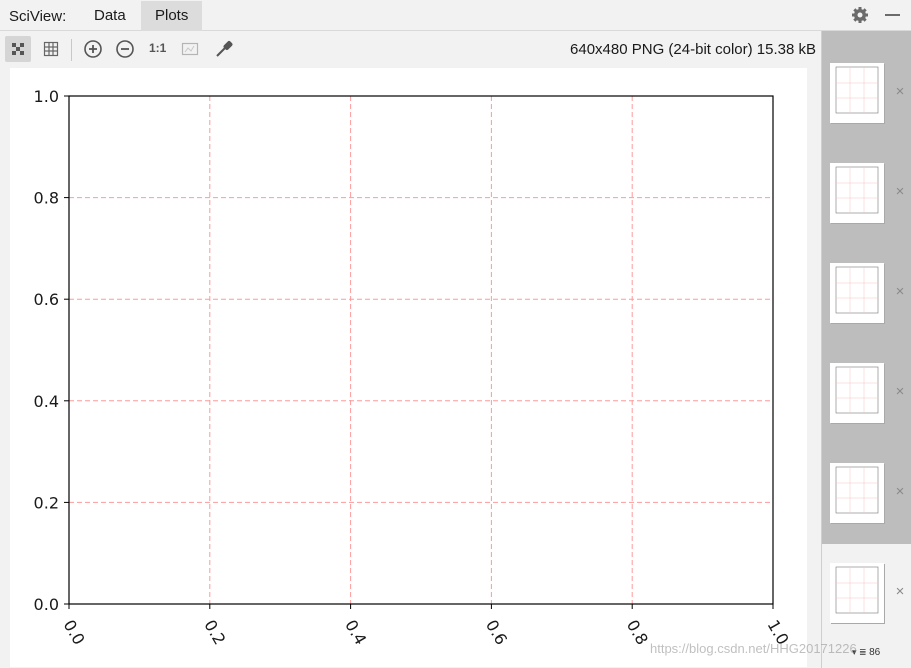 The image size is (911, 668). Describe the element at coordinates (46, 96) in the screenshot. I see `y-tick-label: 1.0` at that location.